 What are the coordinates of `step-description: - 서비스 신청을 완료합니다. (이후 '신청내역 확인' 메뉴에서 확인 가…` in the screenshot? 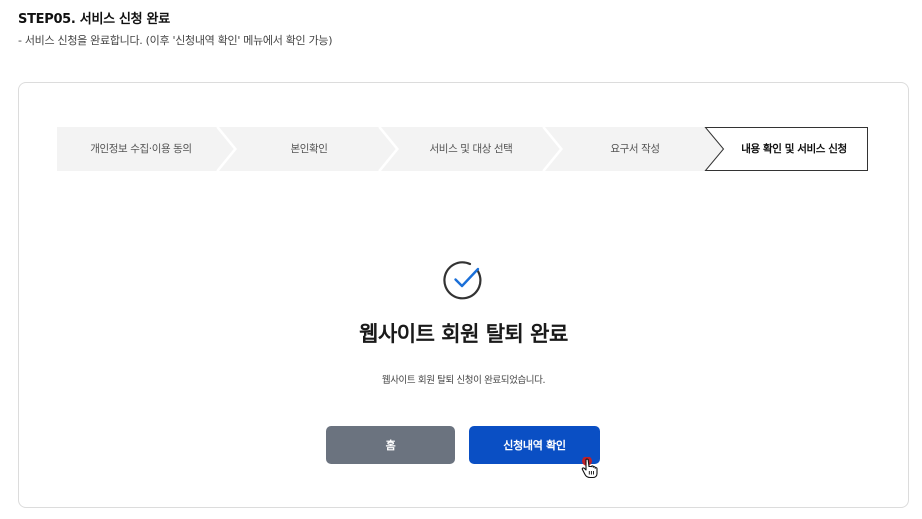 It's located at (175, 40).